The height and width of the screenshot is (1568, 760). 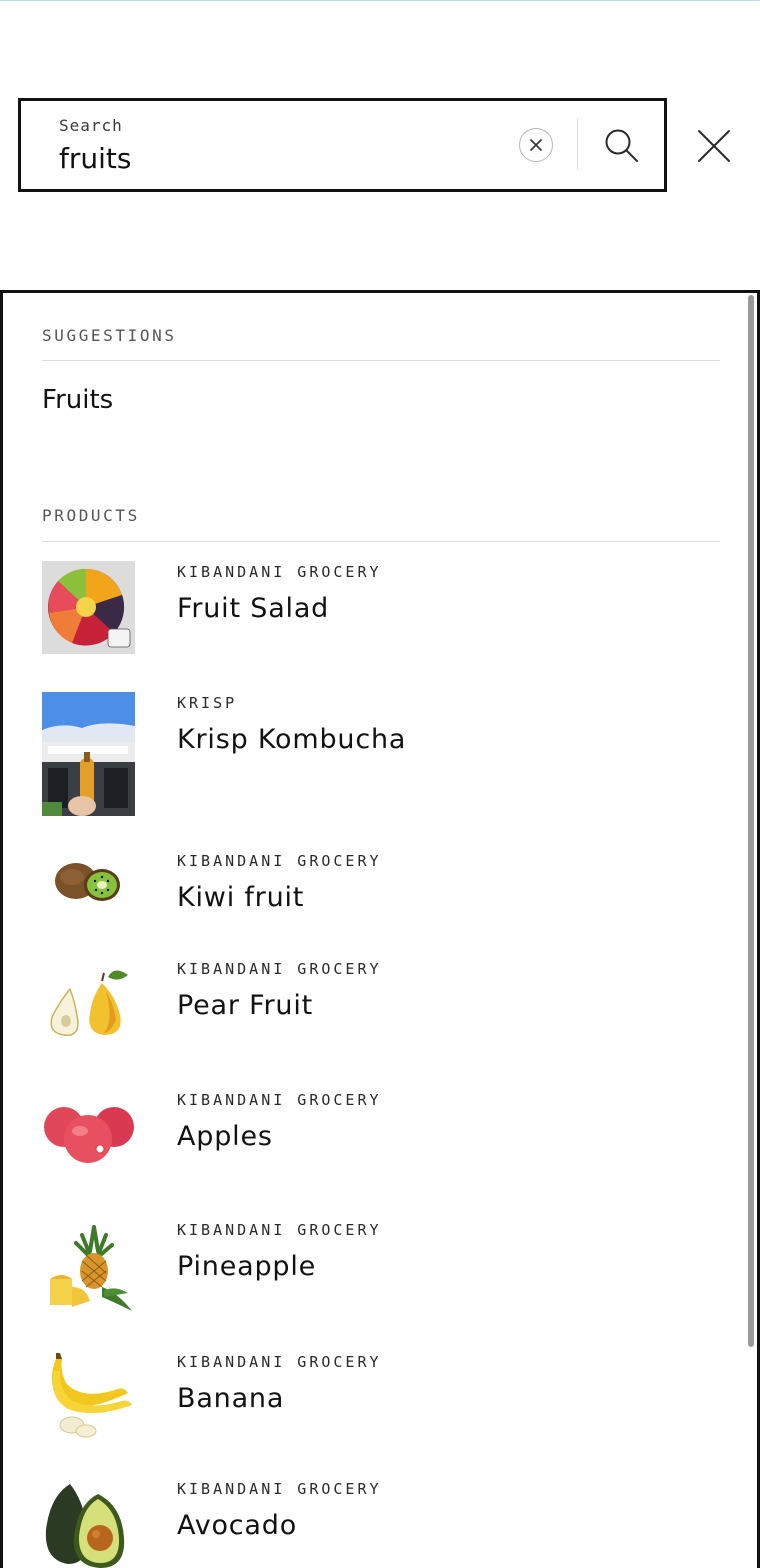 I want to click on kombucha-storefront-image, so click(x=88, y=754).